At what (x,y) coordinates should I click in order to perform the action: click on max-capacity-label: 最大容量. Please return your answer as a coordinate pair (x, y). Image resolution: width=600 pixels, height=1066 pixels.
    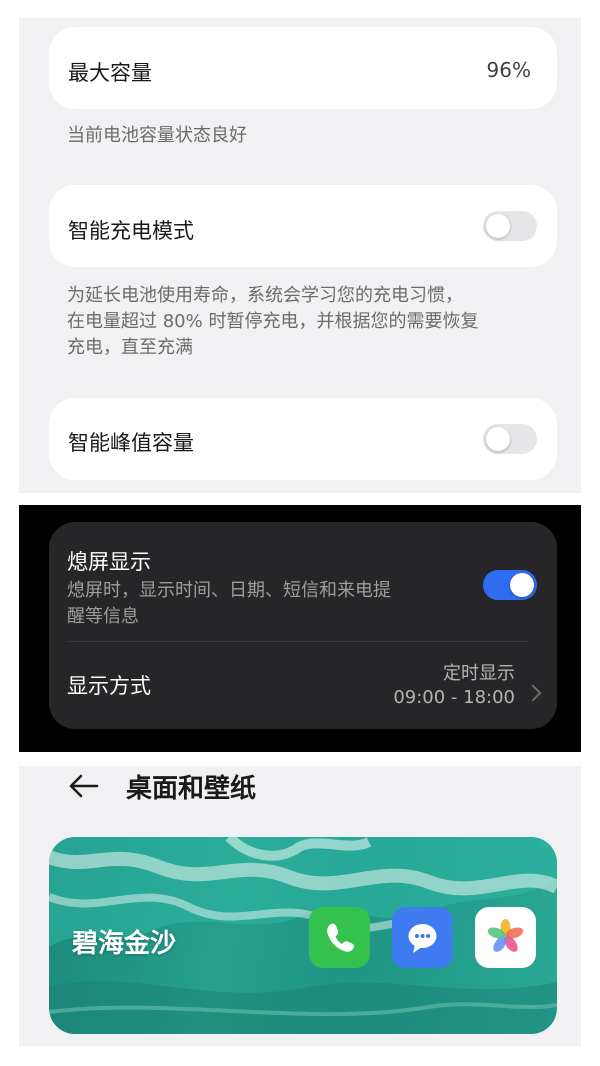
    Looking at the image, I should click on (110, 73).